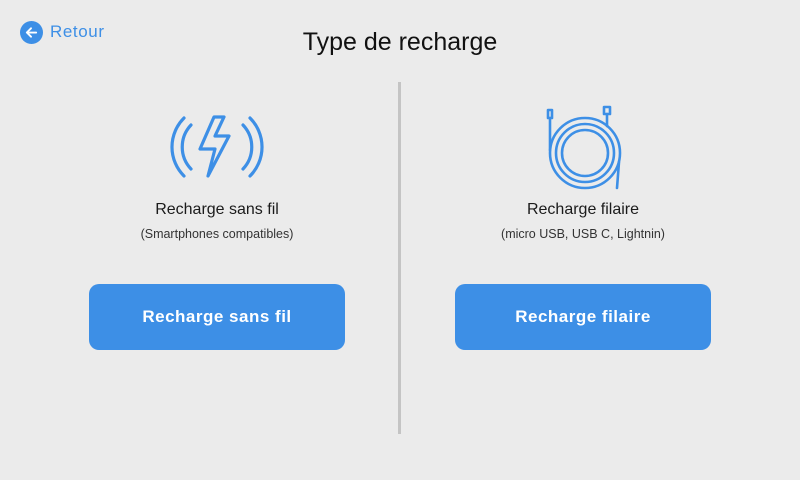 Image resolution: width=800 pixels, height=480 pixels. Describe the element at coordinates (217, 317) in the screenshot. I see `wireless-charging-button: Recharge sans fil` at that location.